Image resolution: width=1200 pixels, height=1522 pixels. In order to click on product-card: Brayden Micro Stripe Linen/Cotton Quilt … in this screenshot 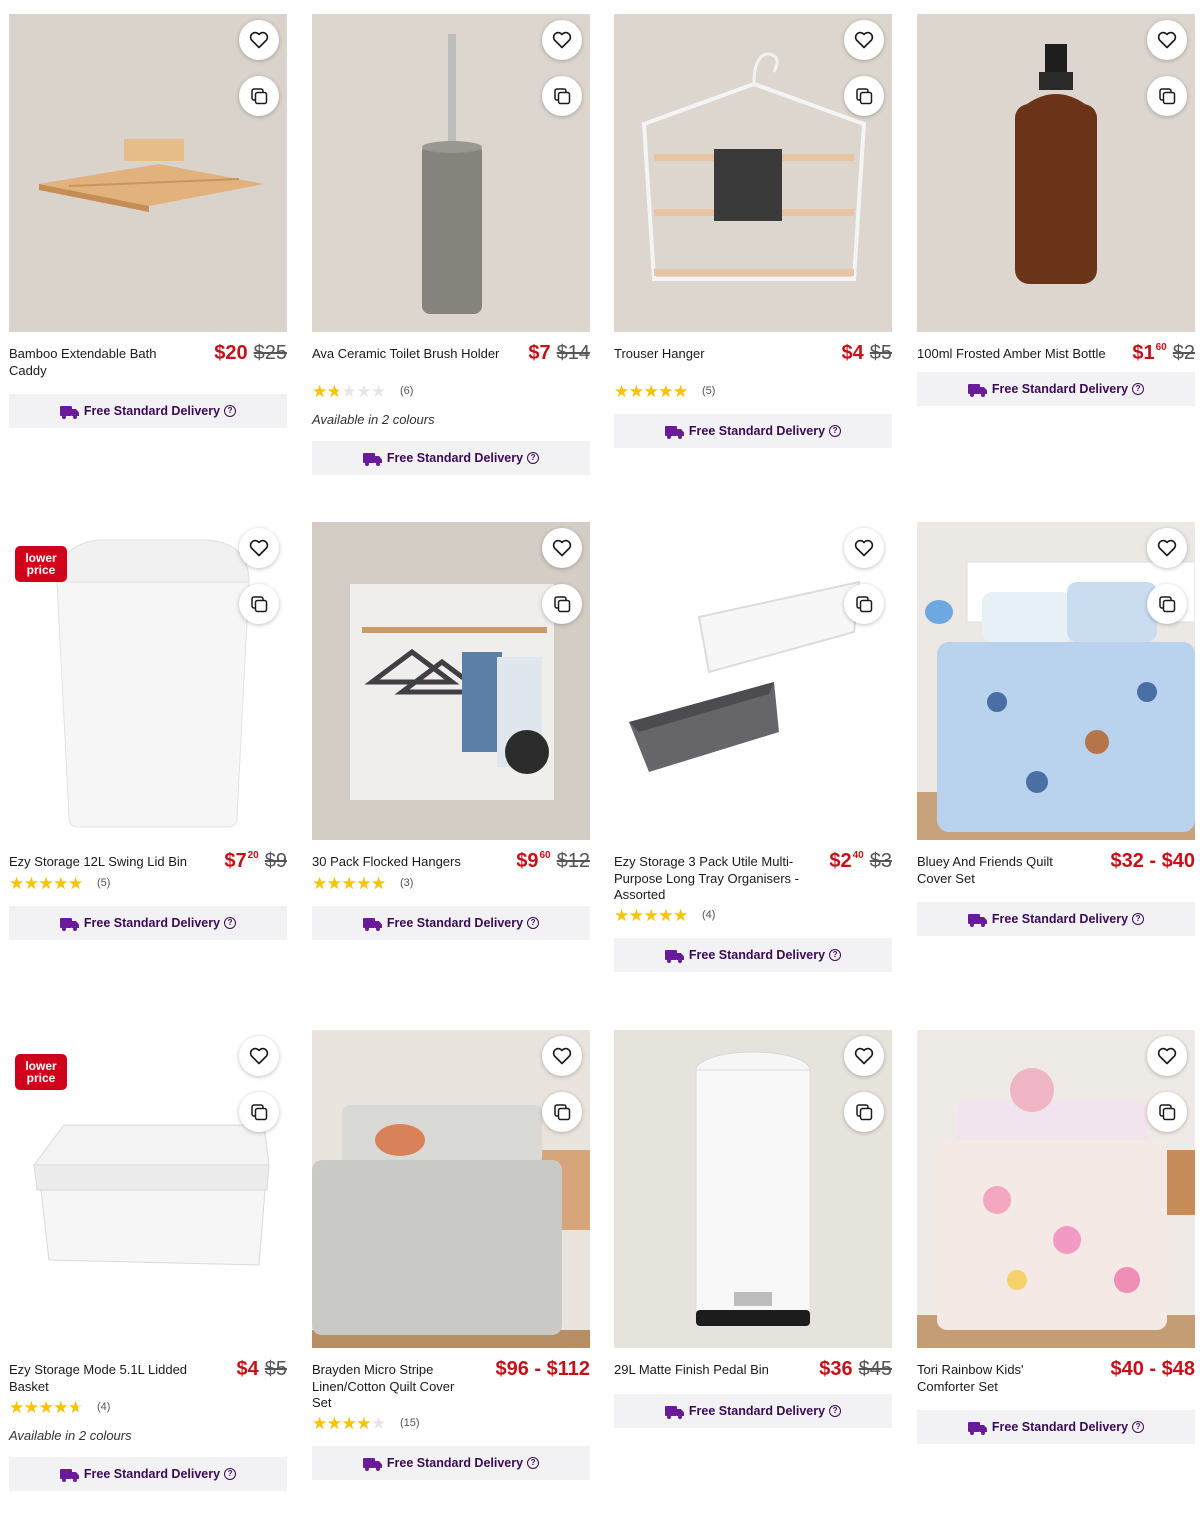, I will do `click(451, 1255)`.